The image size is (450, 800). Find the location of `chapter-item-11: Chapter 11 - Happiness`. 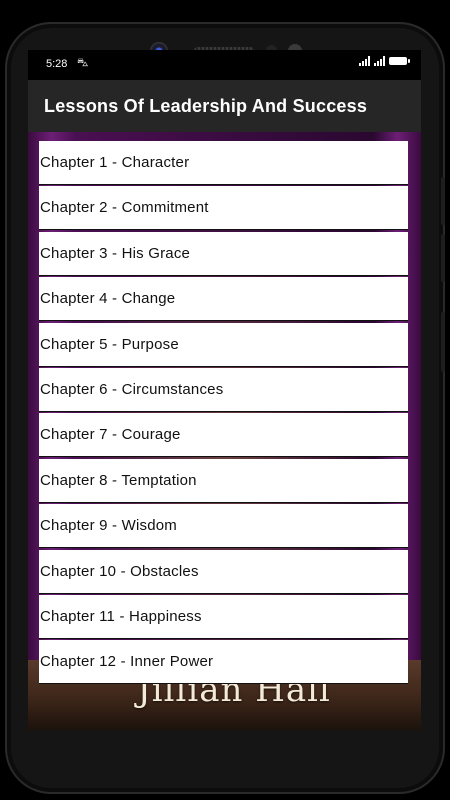

chapter-item-11: Chapter 11 - Happiness is located at coordinates (223, 616).